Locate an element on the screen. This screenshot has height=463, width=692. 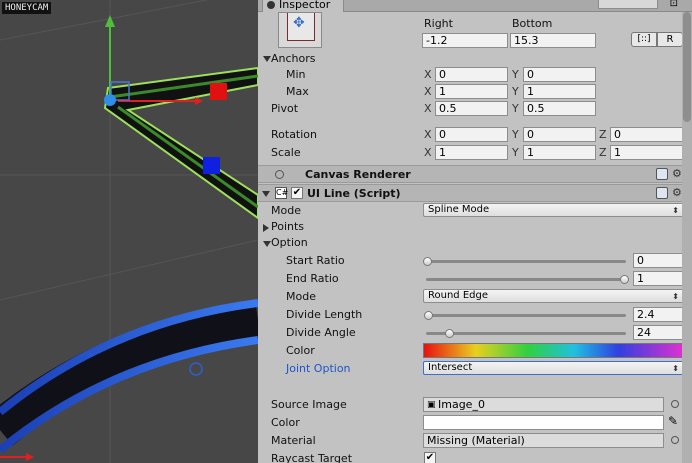
right-field: -1.2 is located at coordinates (465, 40).